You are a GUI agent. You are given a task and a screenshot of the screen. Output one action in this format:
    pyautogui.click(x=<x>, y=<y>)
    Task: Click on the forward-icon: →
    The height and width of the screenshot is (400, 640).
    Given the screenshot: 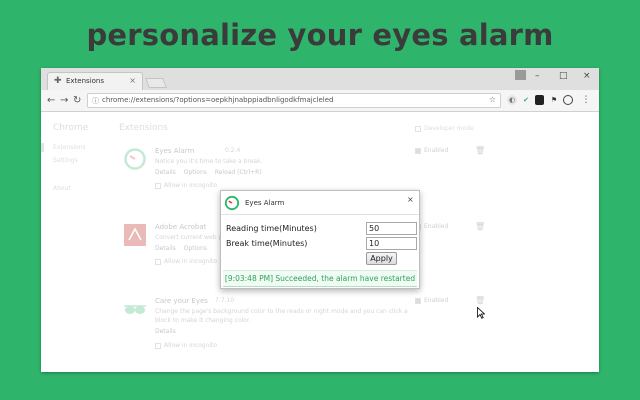 What is the action you would take?
    pyautogui.click(x=64, y=100)
    